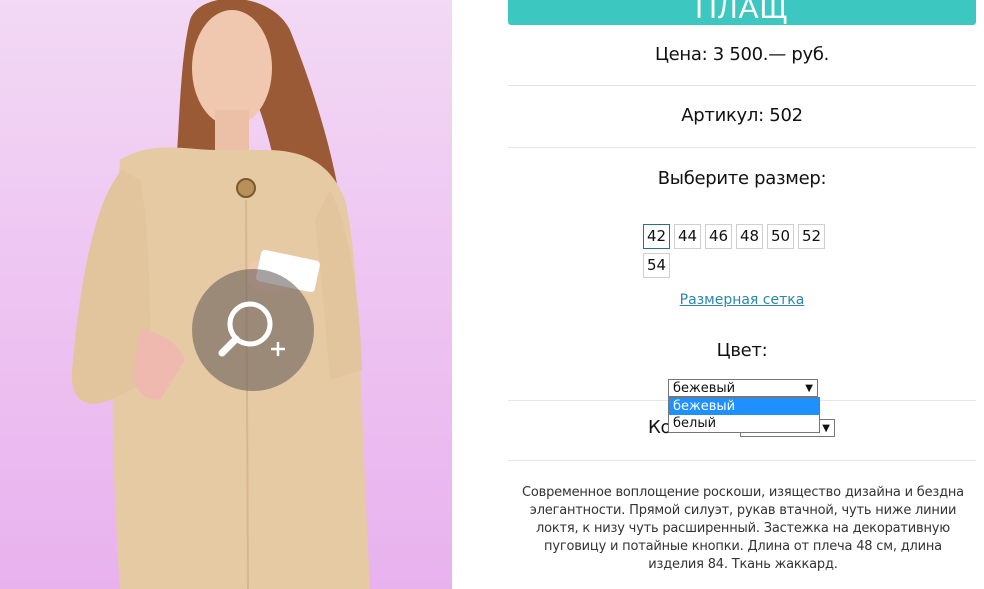 The height and width of the screenshot is (589, 984). I want to click on price-text: Цена: 3 500.— руб., so click(742, 54).